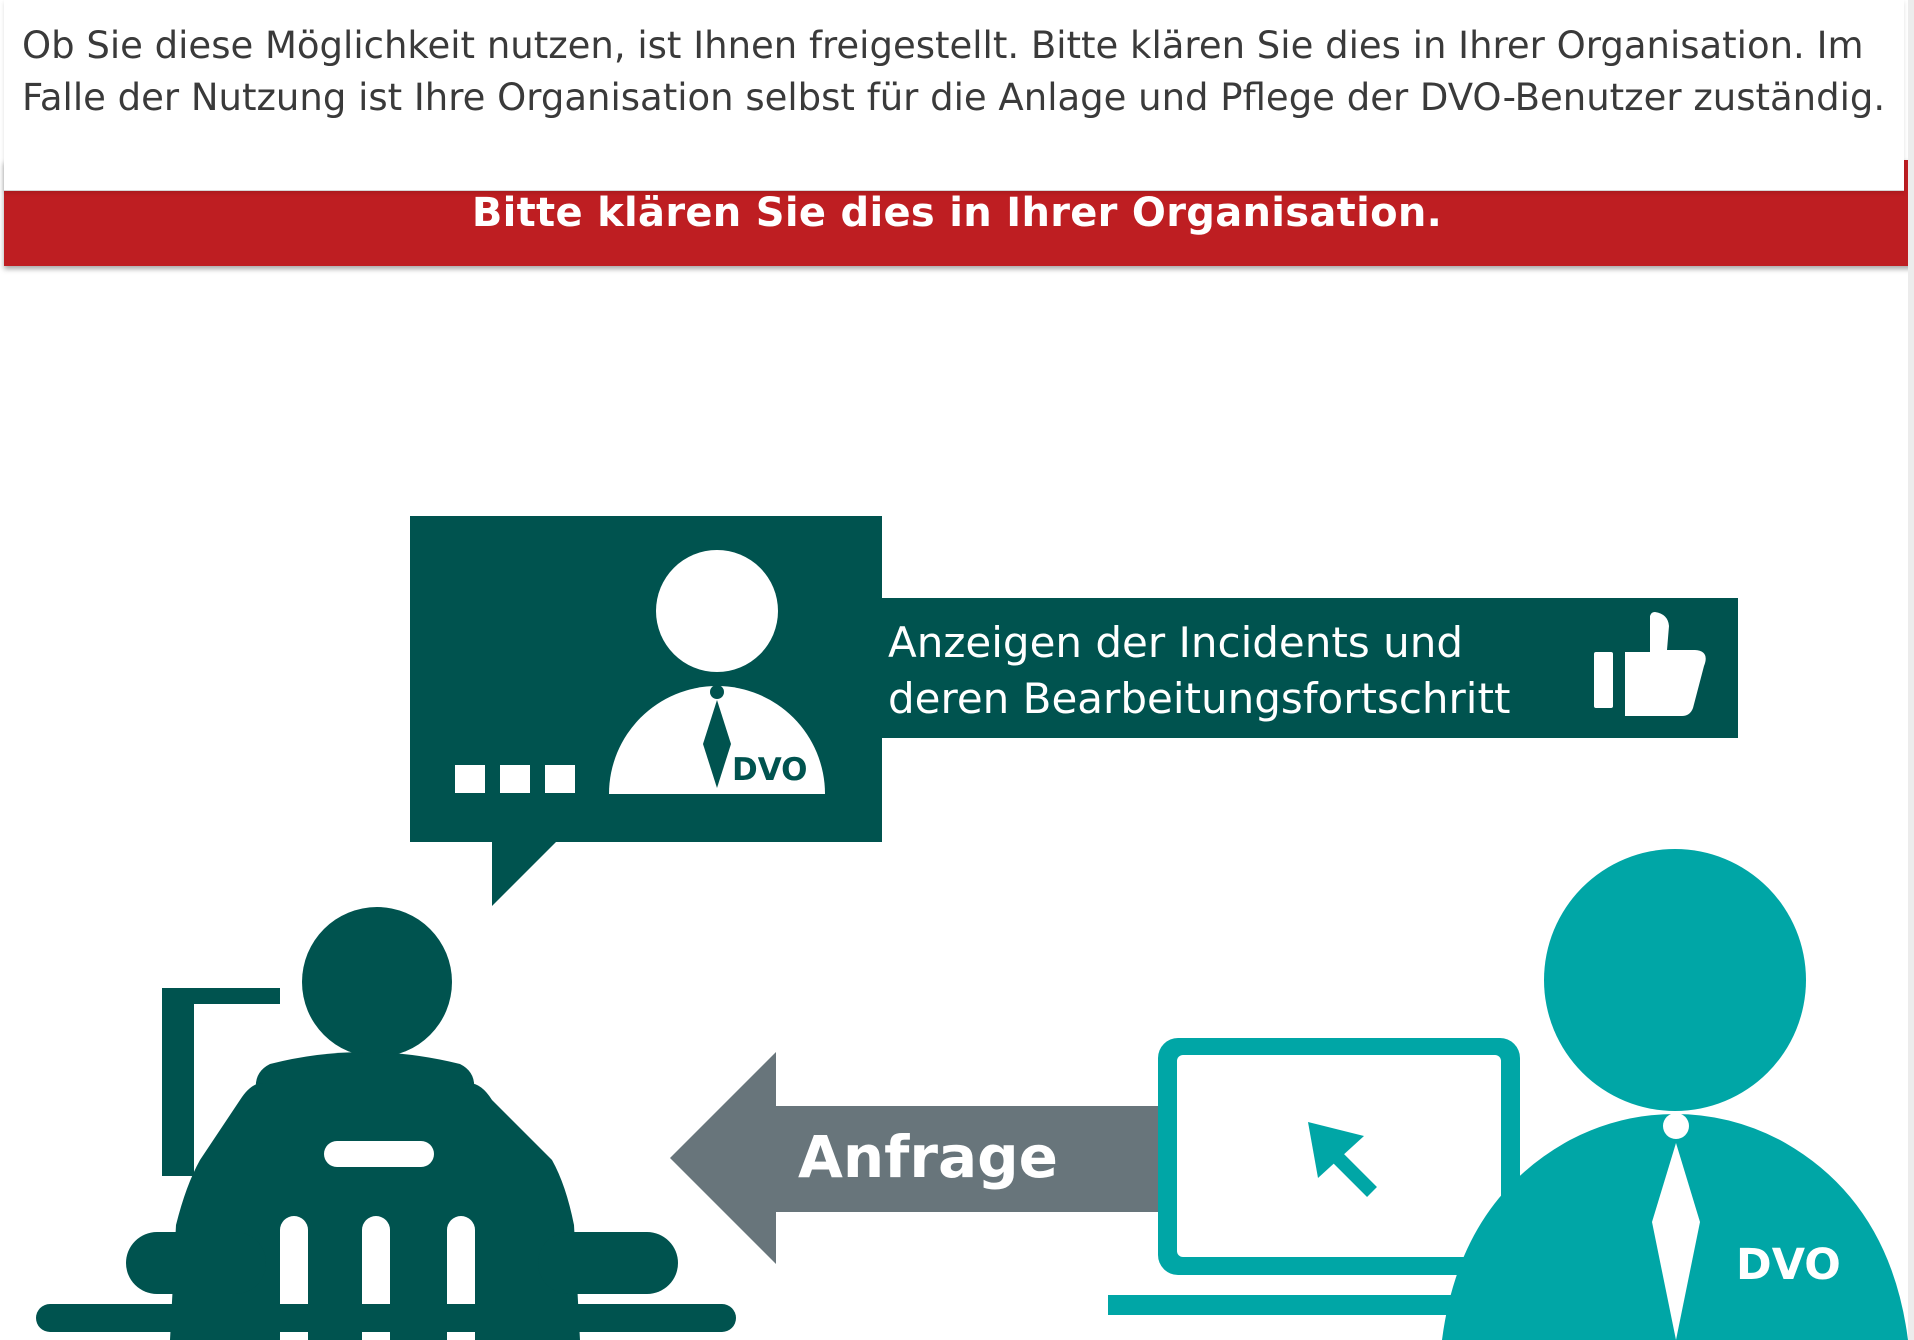  What do you see at coordinates (1199, 698) in the screenshot?
I see `info-bar-line-2: deren Bearbeitungsfortschritt` at bounding box center [1199, 698].